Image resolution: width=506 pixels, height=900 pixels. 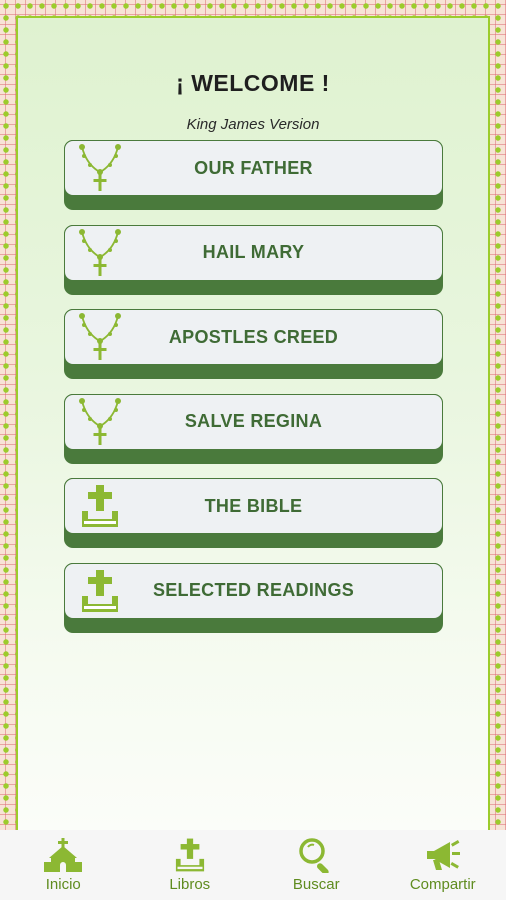 I want to click on apostles-creed-button: APOSTLES CREED, so click(x=253, y=344).